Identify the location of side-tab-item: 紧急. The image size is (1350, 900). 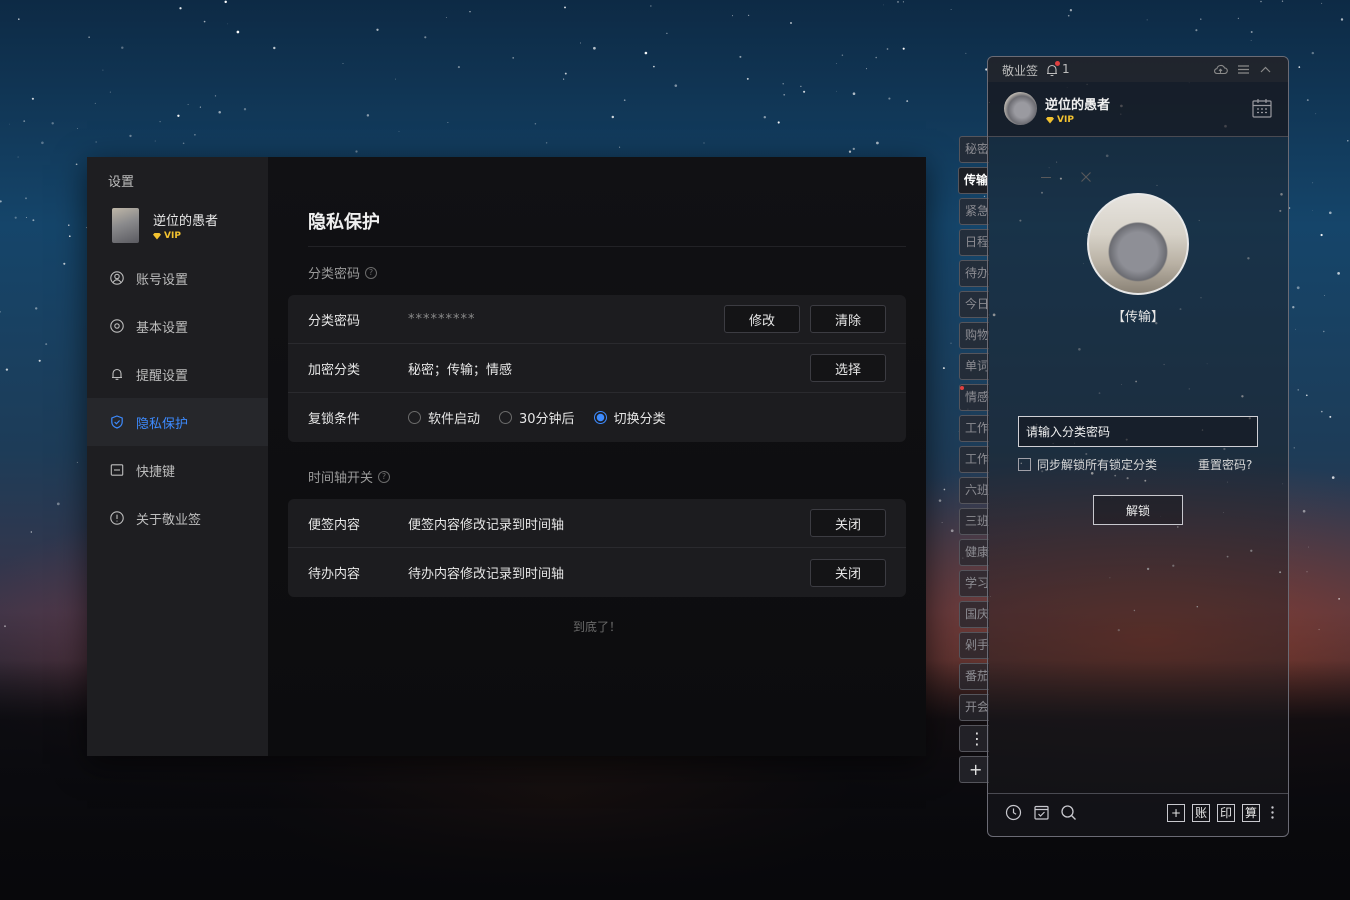
(974, 211).